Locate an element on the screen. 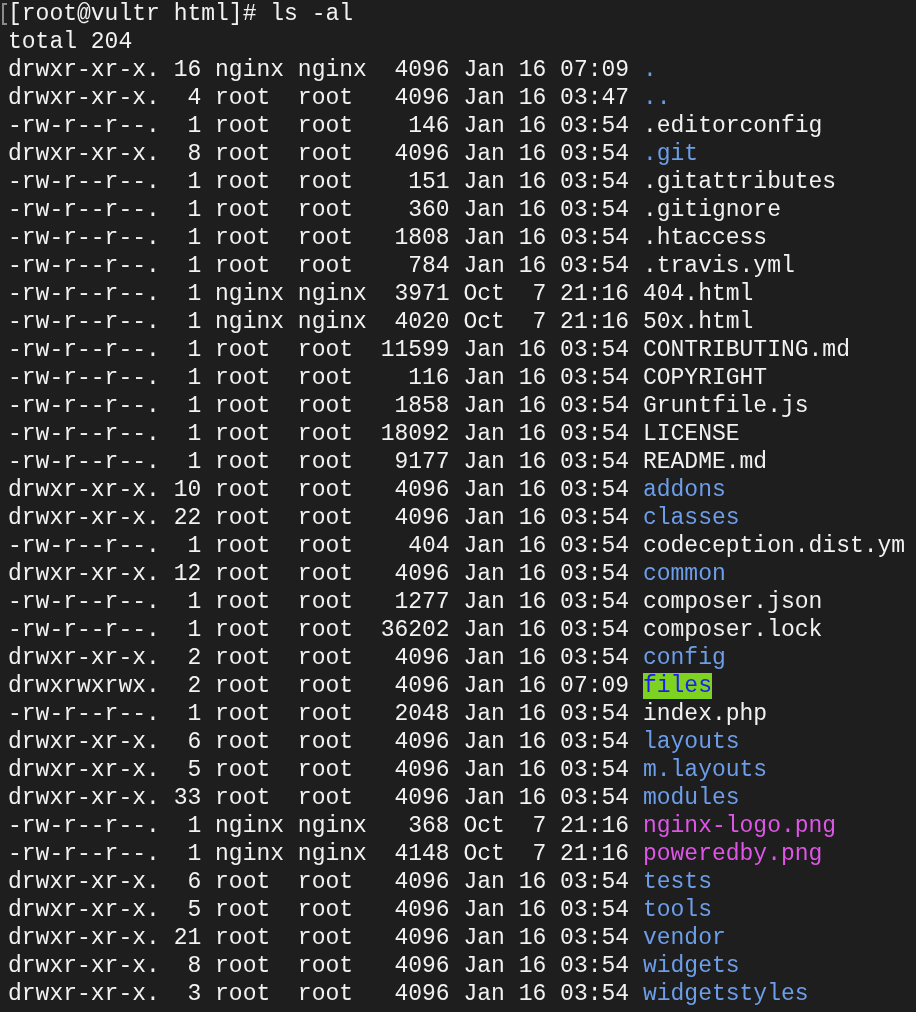 The width and height of the screenshot is (916, 1012). file-details: -rw-r--r--. 1 root root 1808 Jan 16 03:54 is located at coordinates (319, 238).